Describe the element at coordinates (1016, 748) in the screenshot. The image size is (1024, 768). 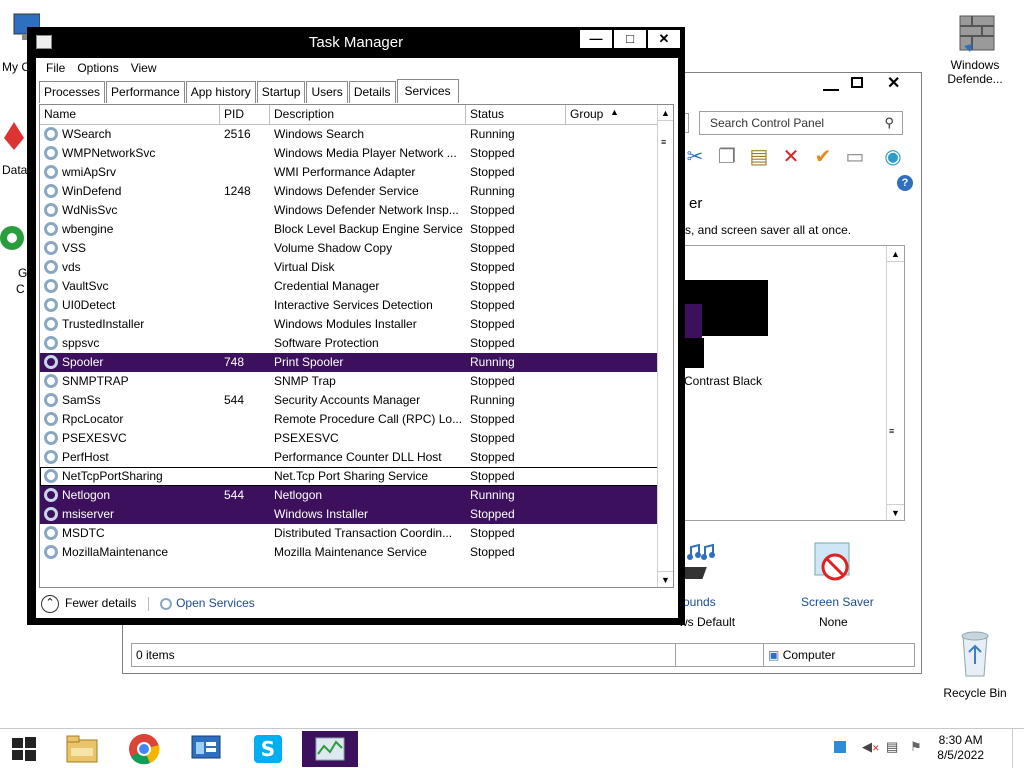
I see `show-desktop-button` at that location.